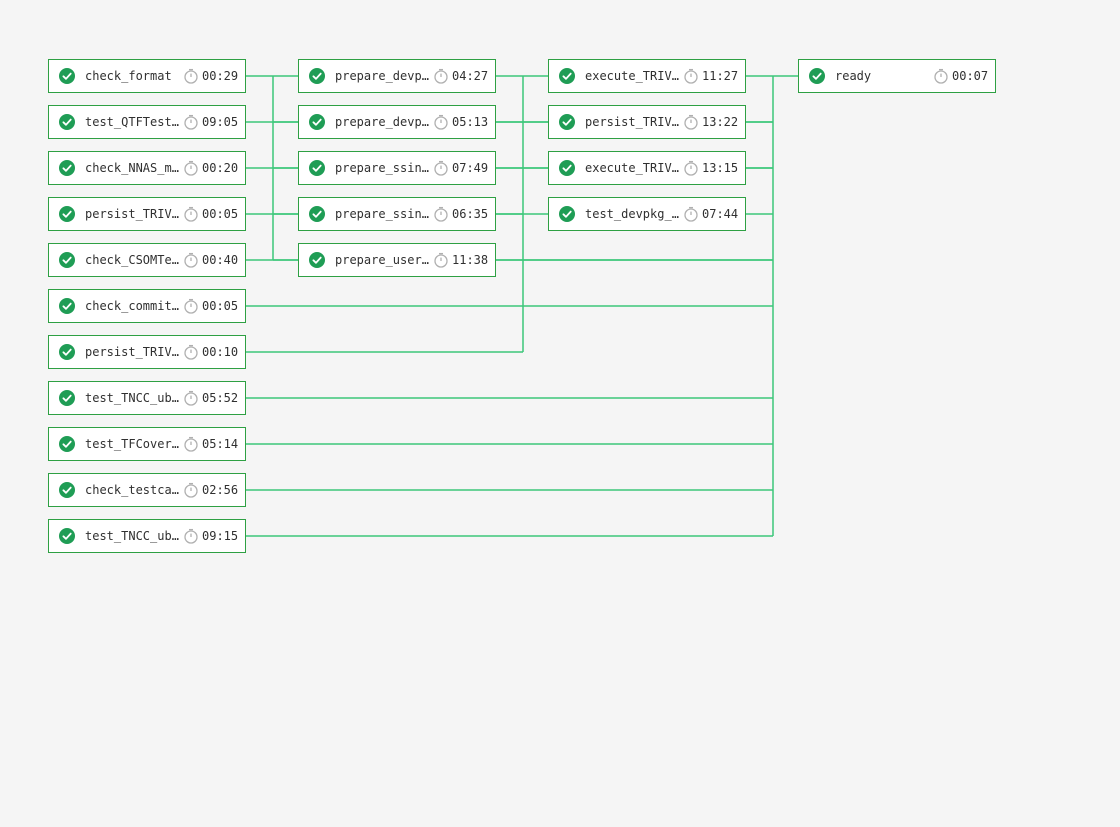  What do you see at coordinates (720, 168) in the screenshot?
I see `job-duration: 13:15` at bounding box center [720, 168].